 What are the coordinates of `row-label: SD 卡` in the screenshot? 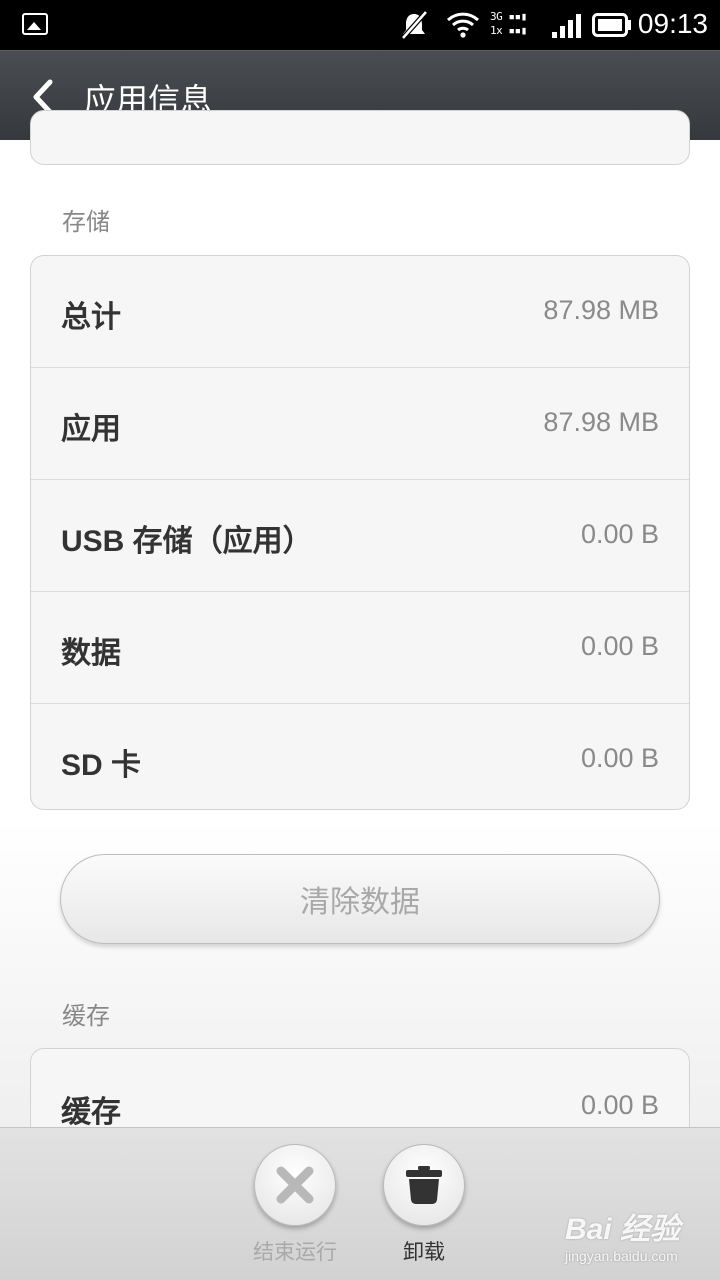 It's located at (101, 765).